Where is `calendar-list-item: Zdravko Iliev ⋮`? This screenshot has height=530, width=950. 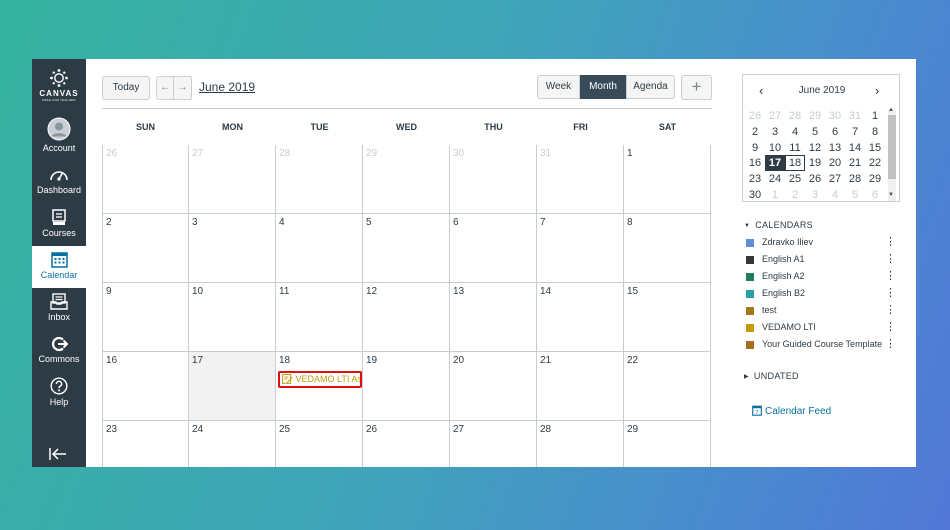
calendar-list-item: Zdravko Iliev ⋮ is located at coordinates (820, 243).